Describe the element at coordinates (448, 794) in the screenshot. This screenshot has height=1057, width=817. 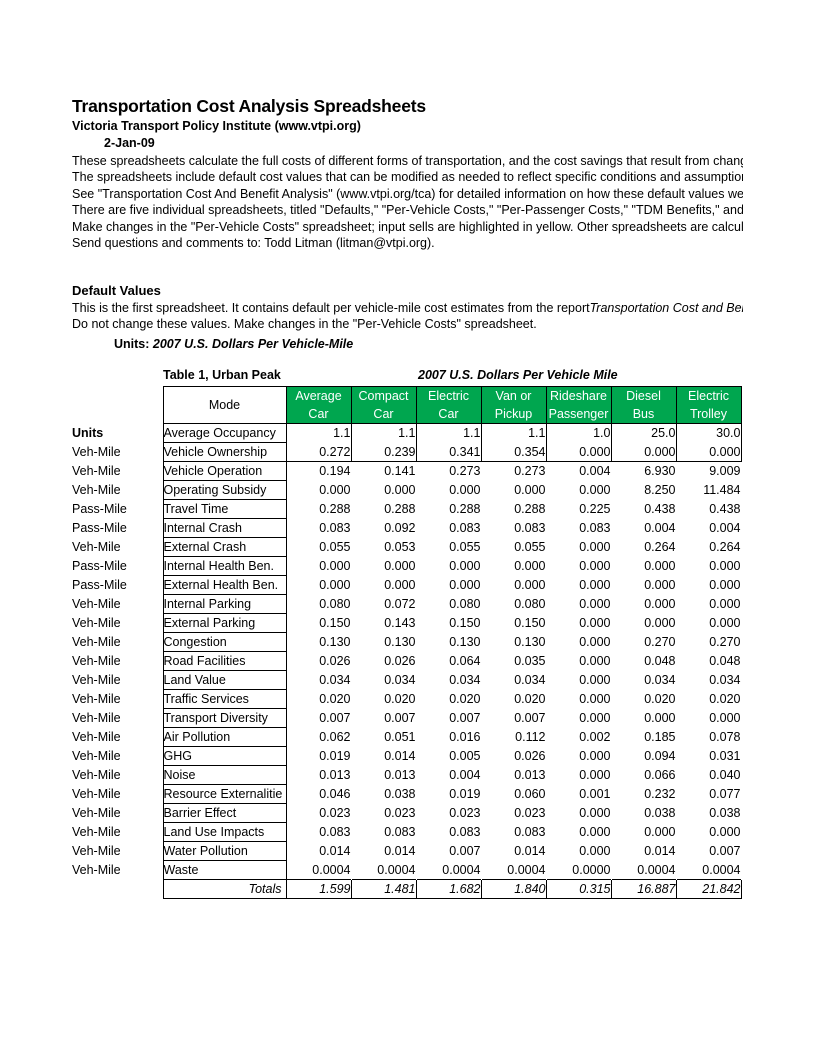
I see `cell-electric-car: 0.019` at that location.